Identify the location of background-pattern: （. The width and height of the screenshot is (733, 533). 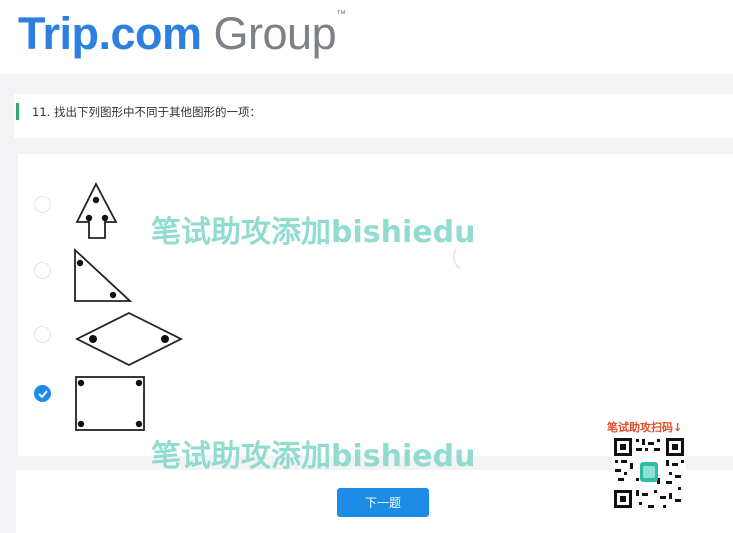
(449, 262).